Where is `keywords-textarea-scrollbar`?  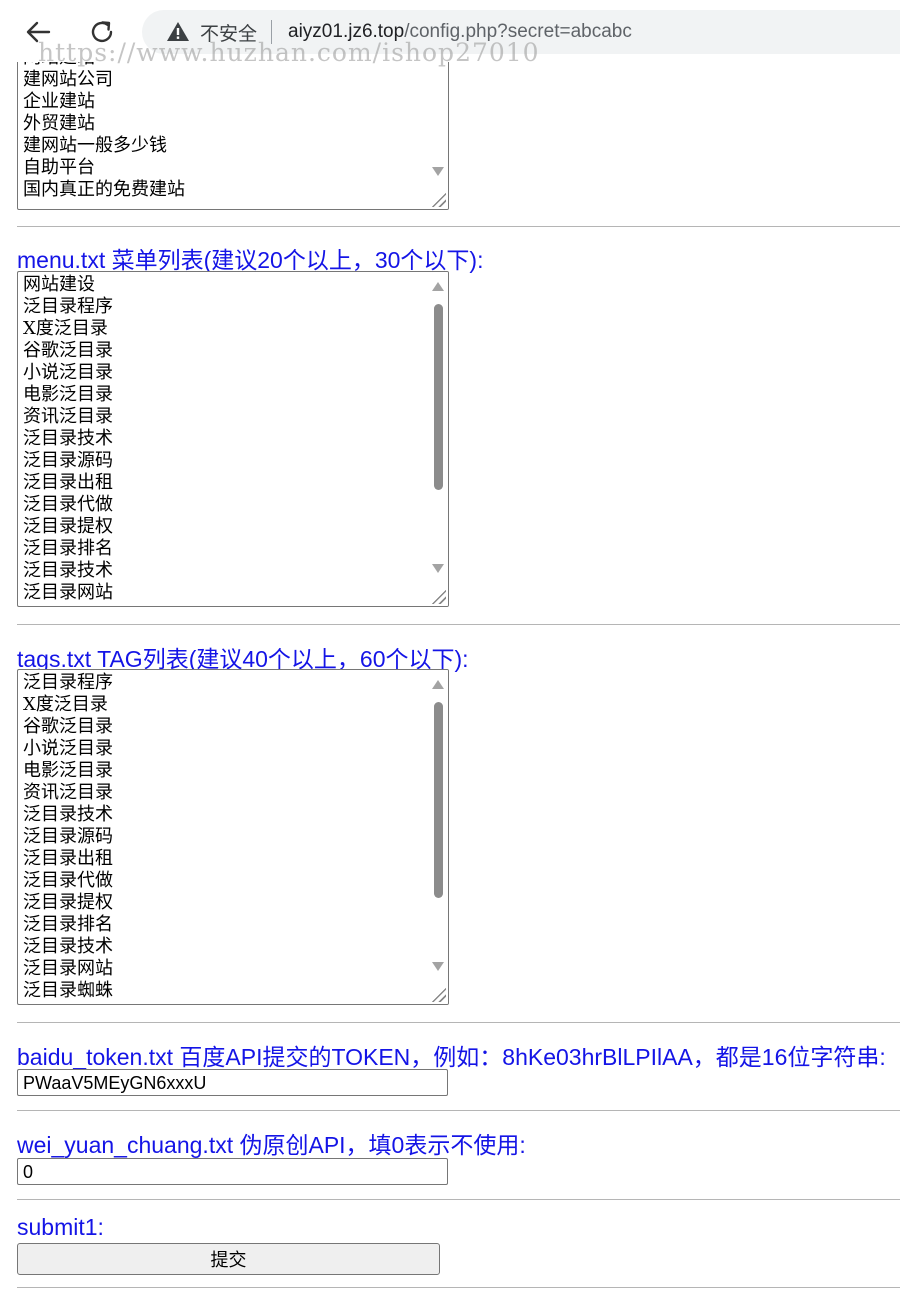 keywords-textarea-scrollbar is located at coordinates (438, 133).